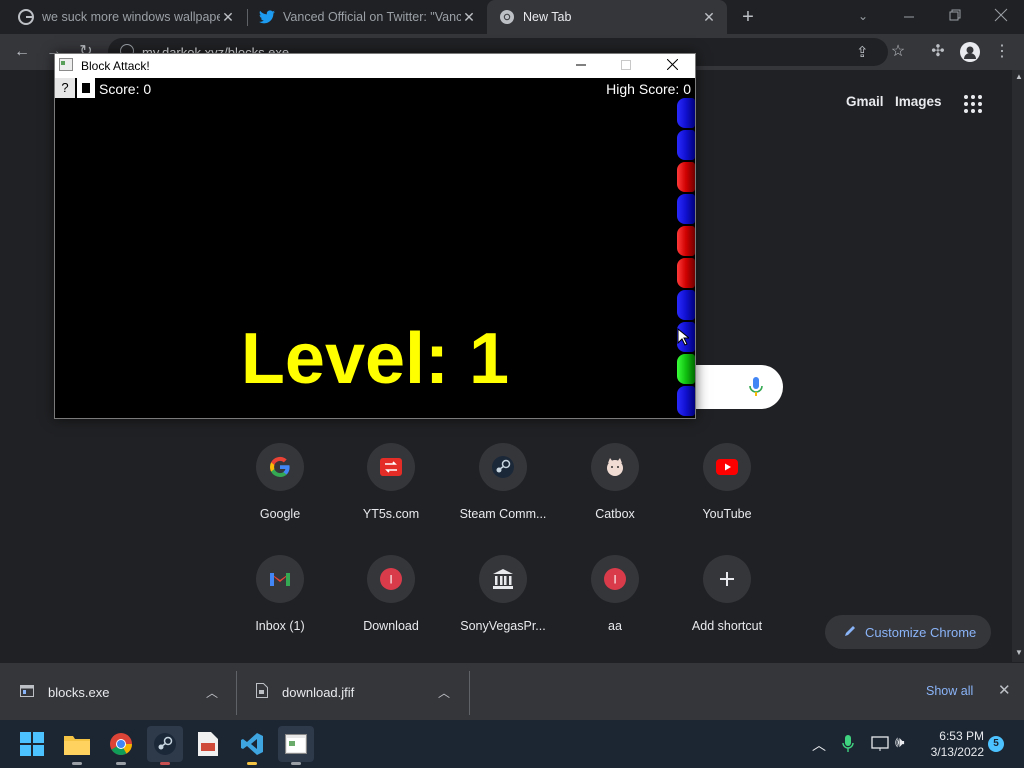 The width and height of the screenshot is (1024, 768). I want to click on gmail-link: Gmail, so click(865, 101).